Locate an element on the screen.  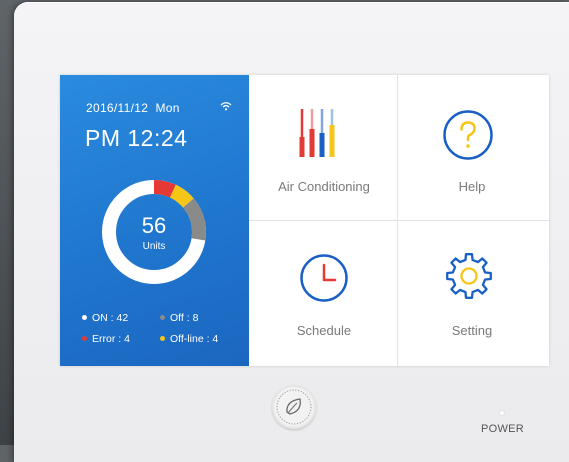
gear-icon is located at coordinates (469, 276).